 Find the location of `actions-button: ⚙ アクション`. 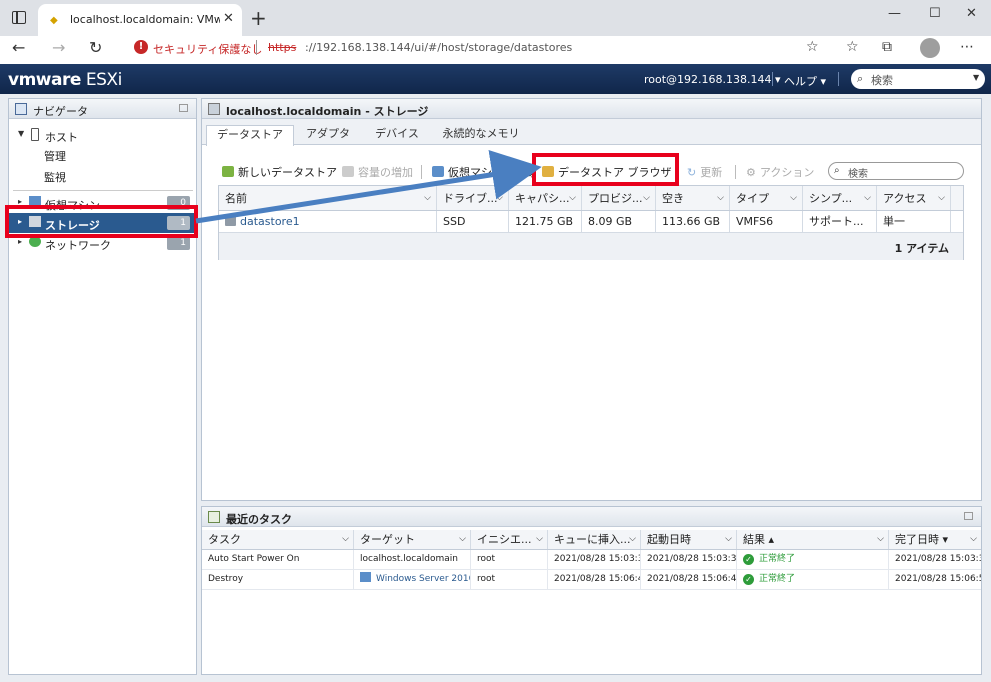

actions-button: ⚙ アクション is located at coordinates (780, 172).